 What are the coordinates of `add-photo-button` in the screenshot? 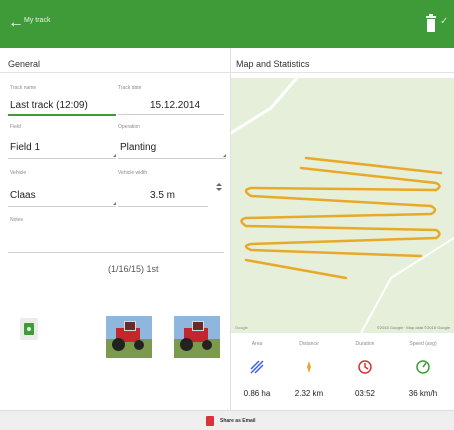 It's located at (29, 329).